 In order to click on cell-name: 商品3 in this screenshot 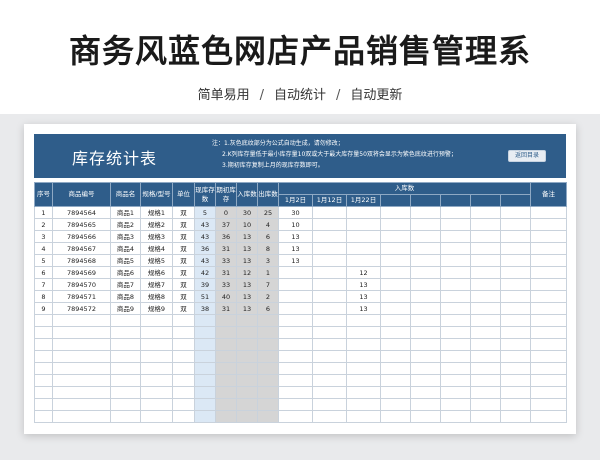, I will do `click(125, 236)`.